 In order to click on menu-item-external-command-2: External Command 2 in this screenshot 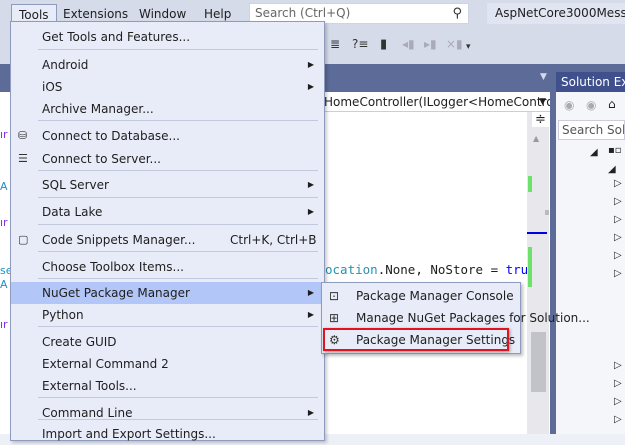, I will do `click(167, 364)`.